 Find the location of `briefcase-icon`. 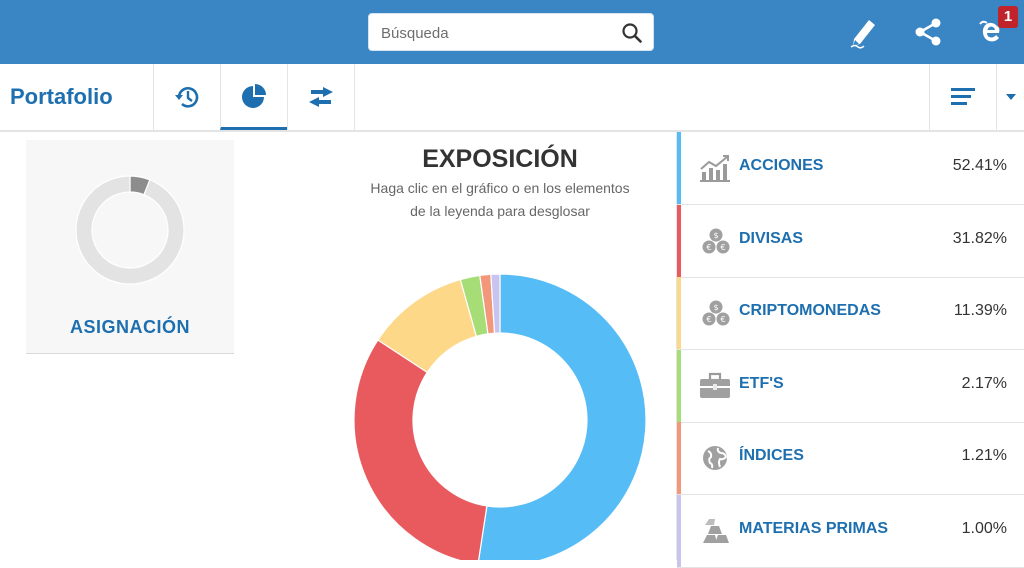

briefcase-icon is located at coordinates (715, 386).